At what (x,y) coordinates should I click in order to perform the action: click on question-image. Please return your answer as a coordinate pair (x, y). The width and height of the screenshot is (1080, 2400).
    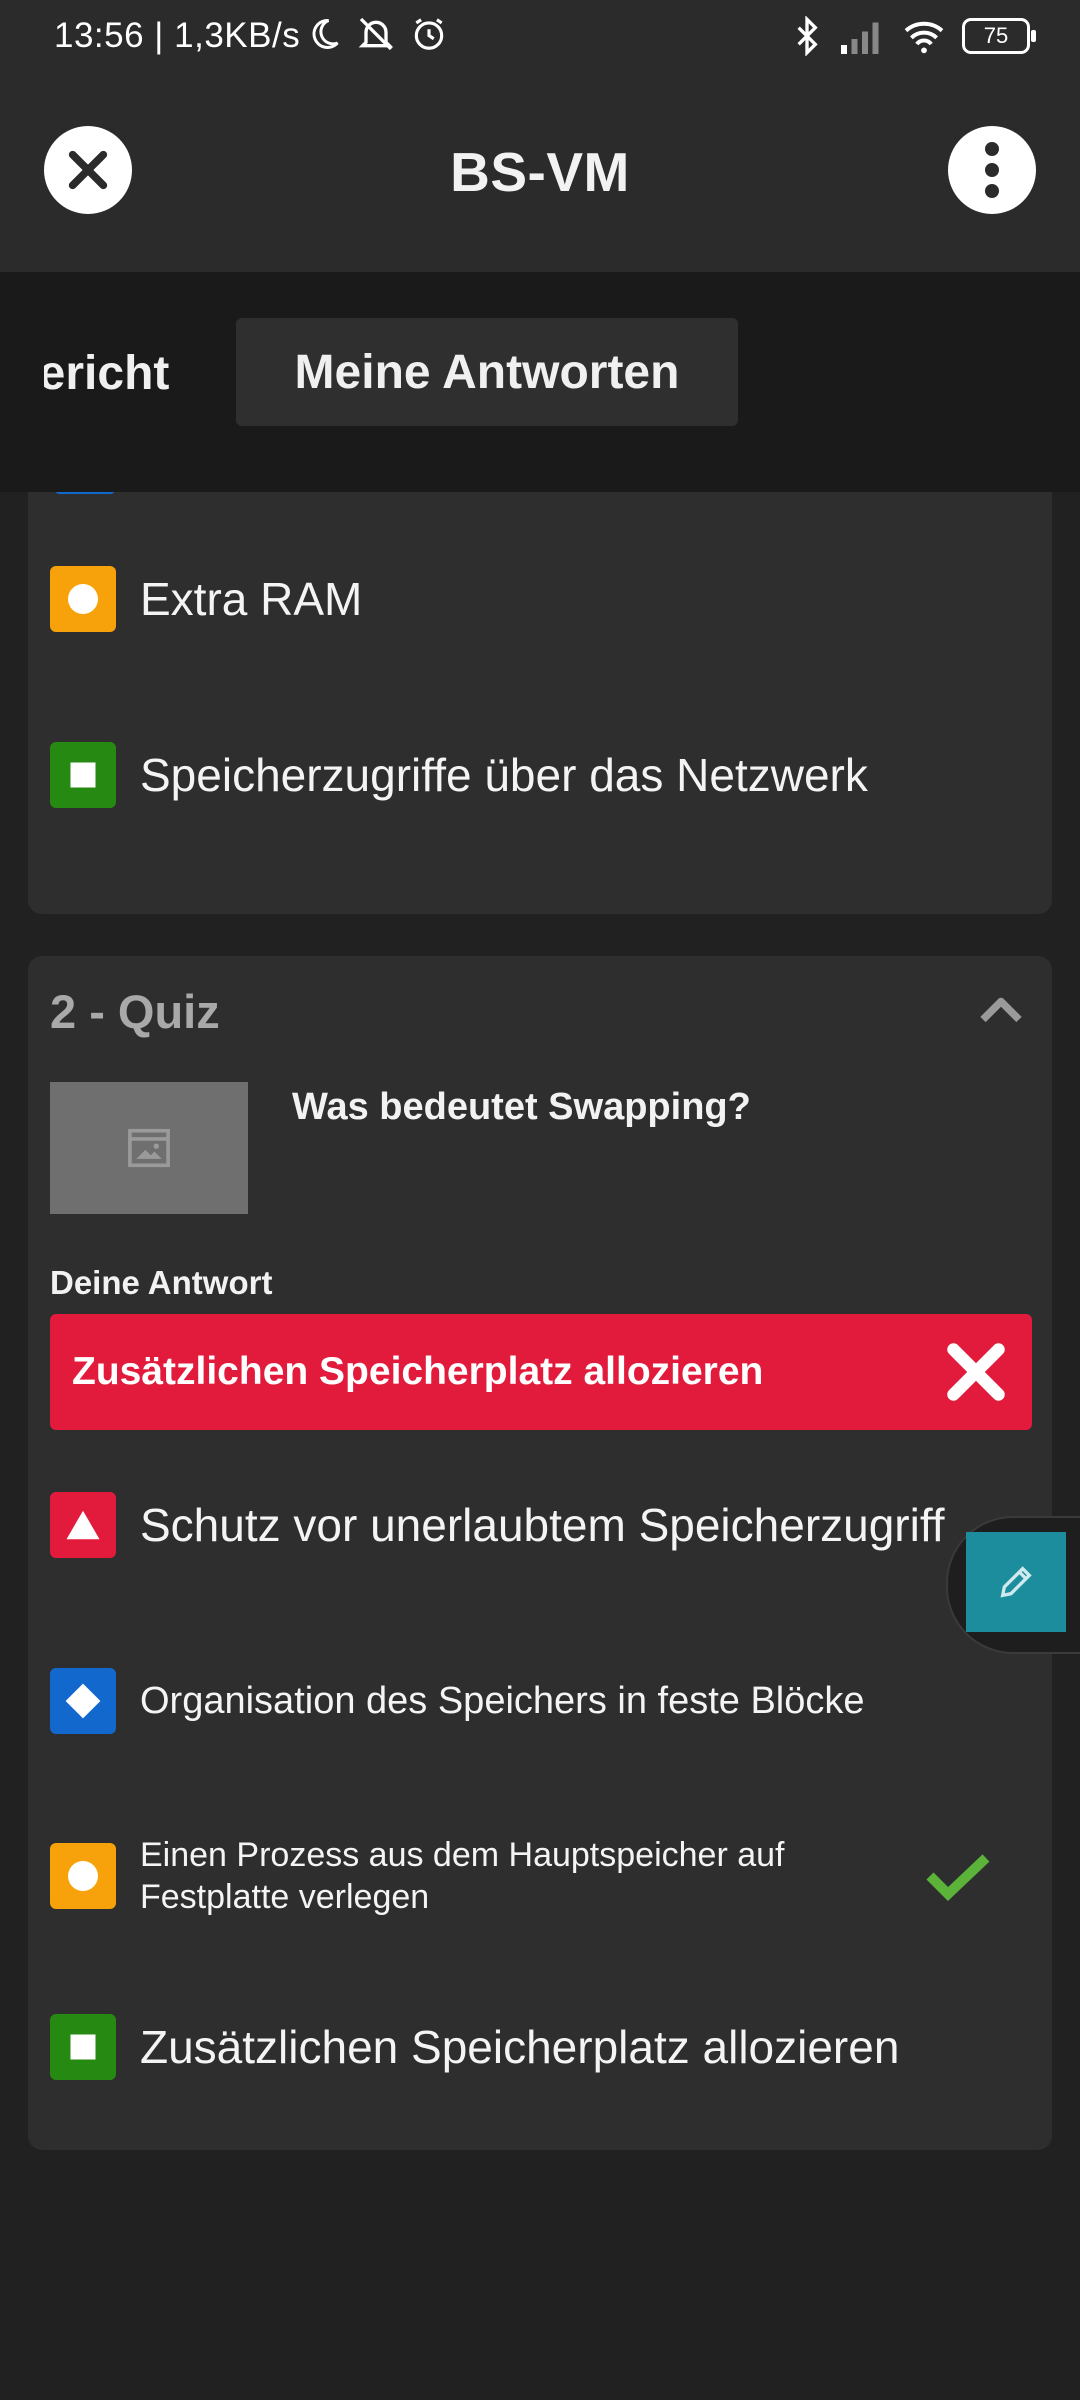
    Looking at the image, I should click on (149, 1148).